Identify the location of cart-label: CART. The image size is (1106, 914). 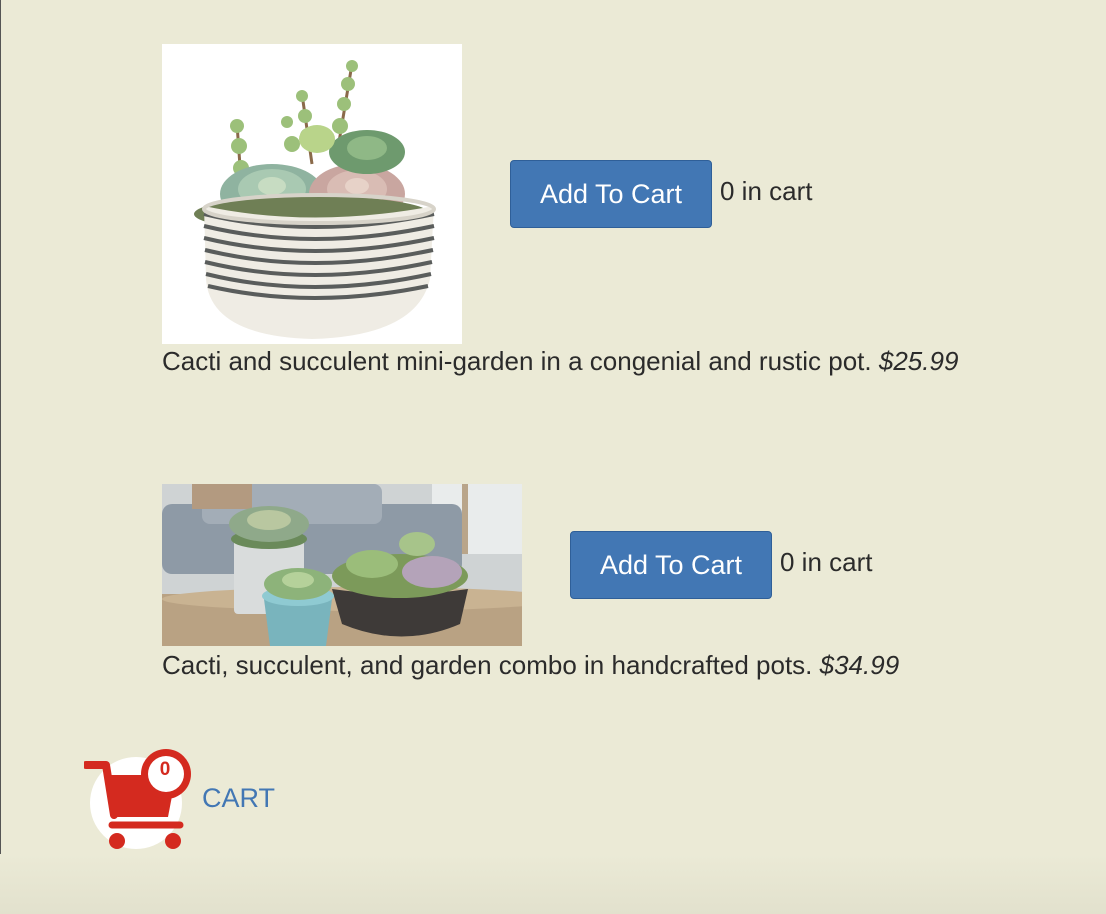
(238, 798).